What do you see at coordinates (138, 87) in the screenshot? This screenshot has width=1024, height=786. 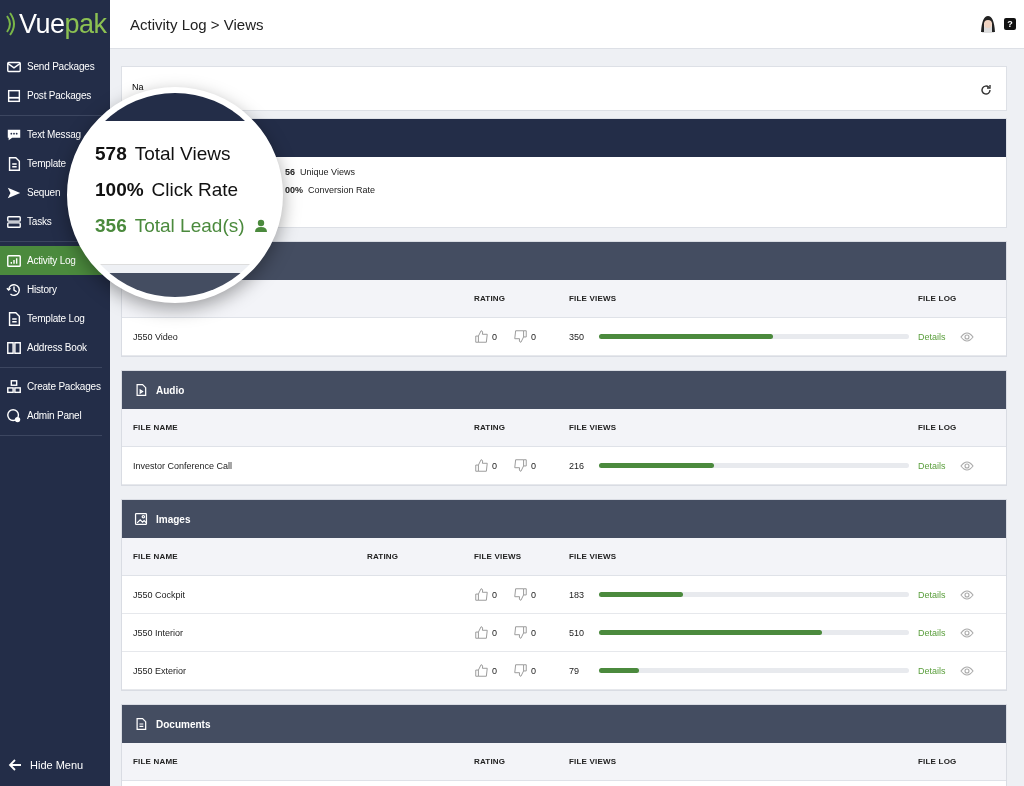 I see `summary-text: Na` at bounding box center [138, 87].